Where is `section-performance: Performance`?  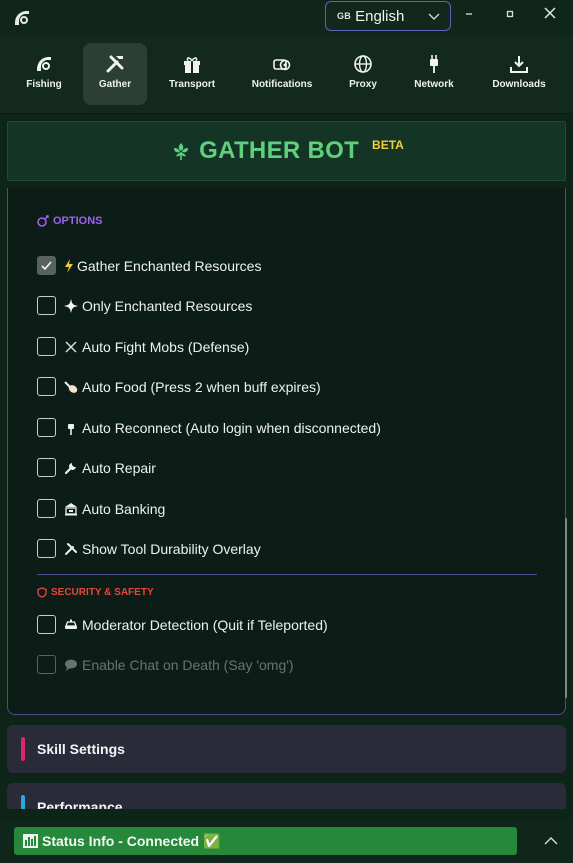
section-performance: Performance is located at coordinates (286, 796).